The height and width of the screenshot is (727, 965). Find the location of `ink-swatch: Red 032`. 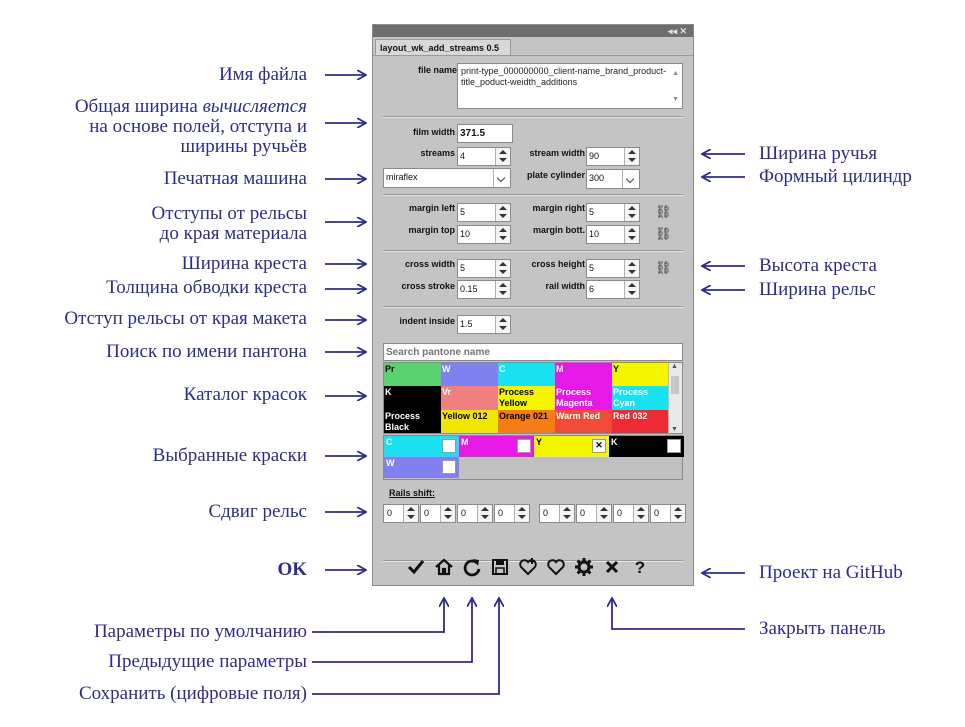

ink-swatch: Red 032 is located at coordinates (640, 421).